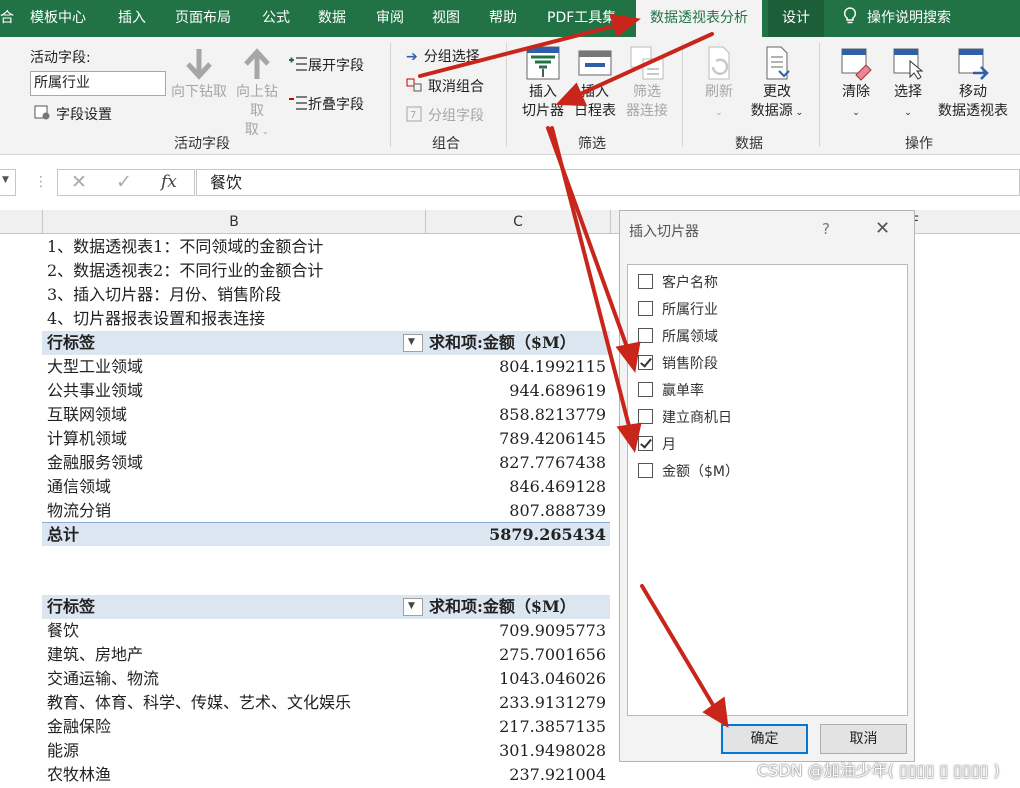  I want to click on active-field-input: 所属行业, so click(98, 83).